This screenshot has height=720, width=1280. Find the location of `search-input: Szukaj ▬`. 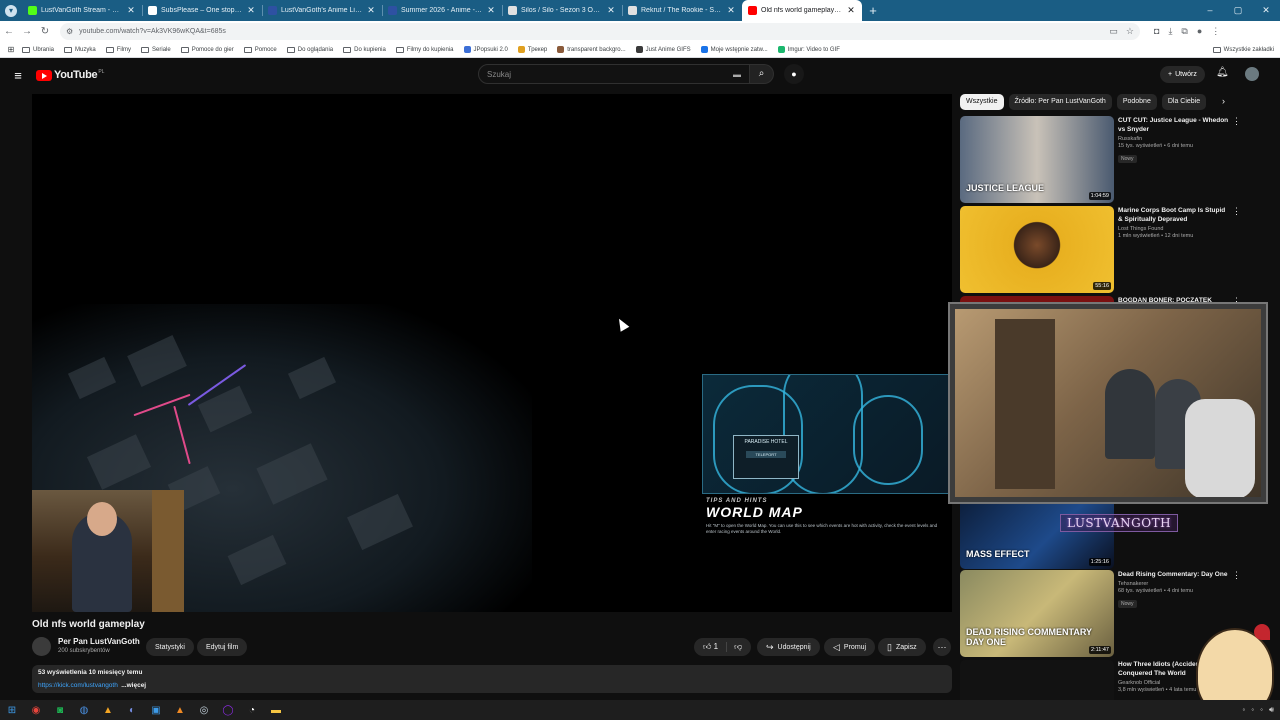

search-input: Szukaj ▬ is located at coordinates (614, 74).